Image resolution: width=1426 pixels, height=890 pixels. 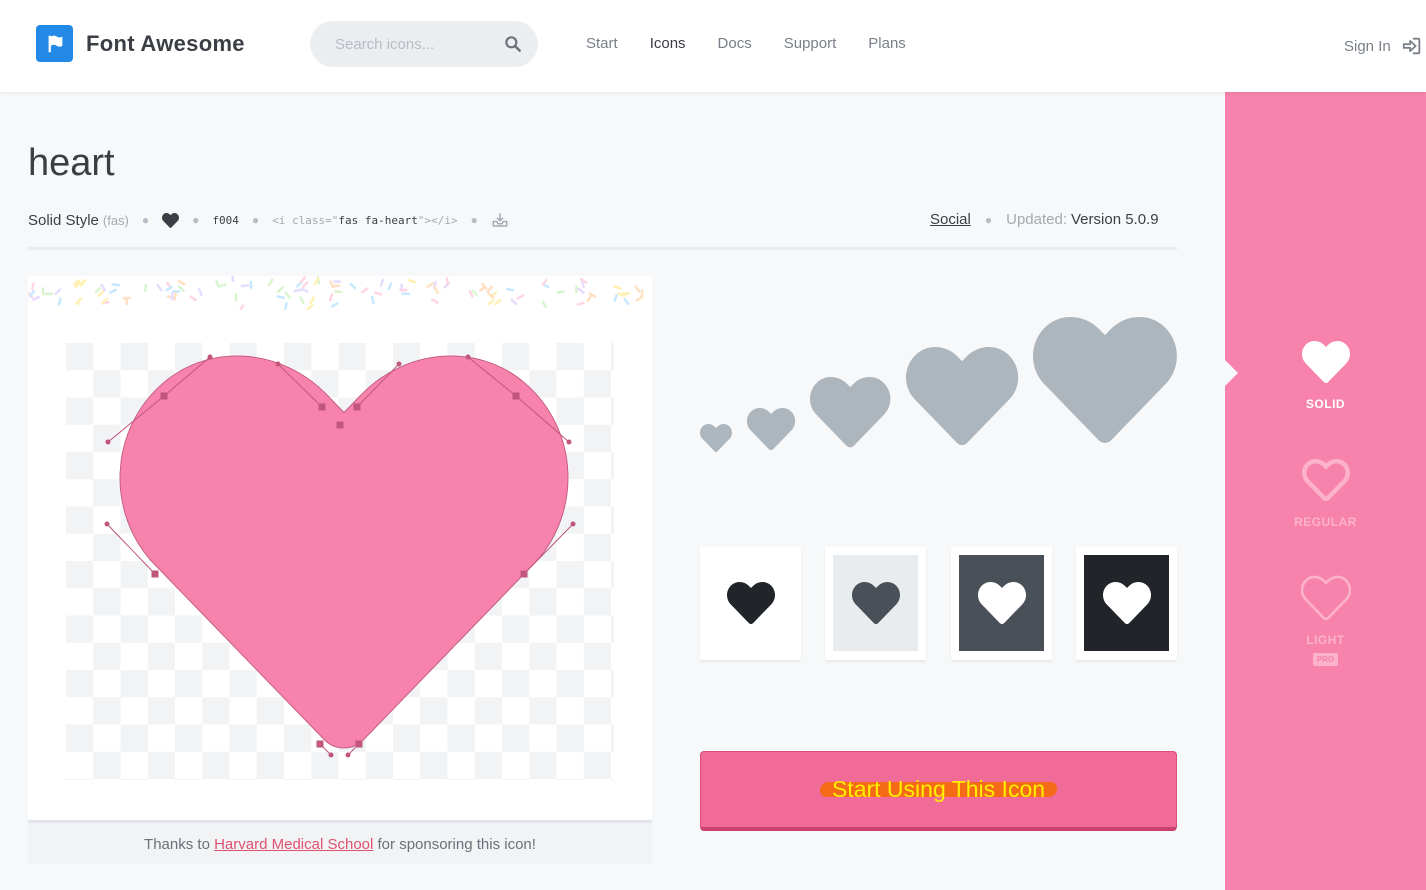 I want to click on sign-in-link: Sign In, so click(x=1383, y=46).